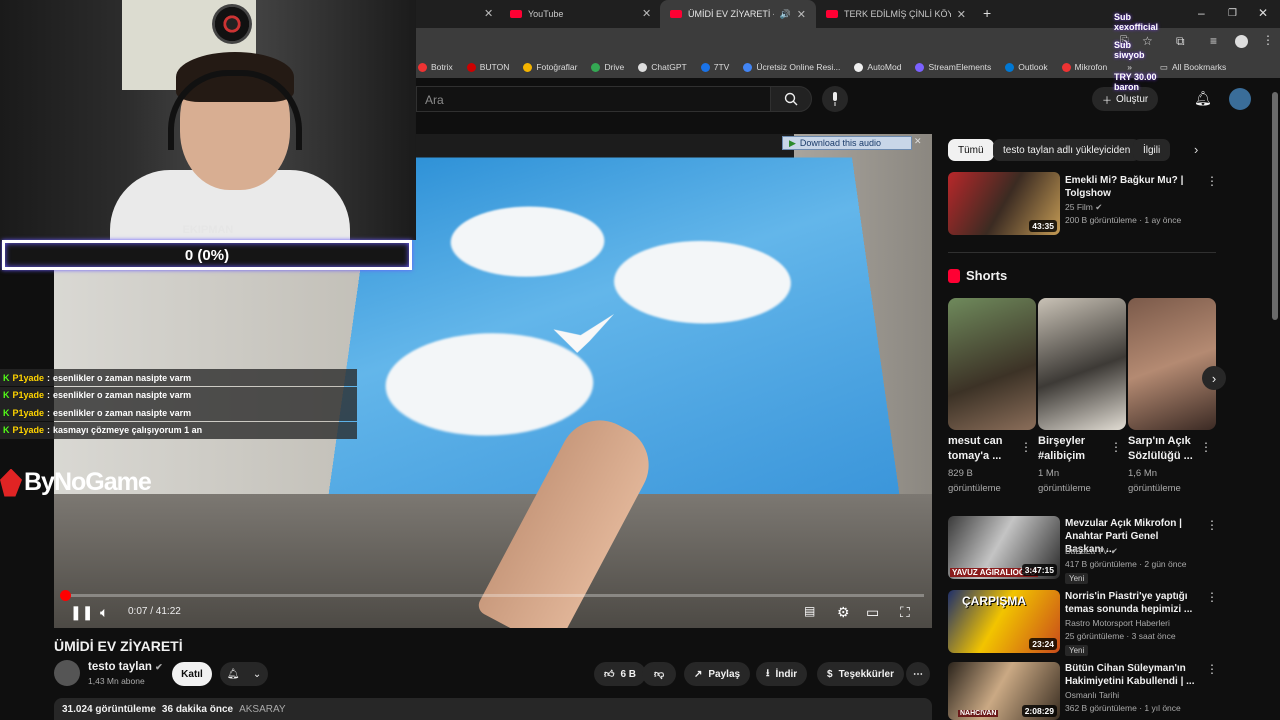 The image size is (1280, 720). I want to click on download-audio-close-icon: ✕, so click(918, 141).